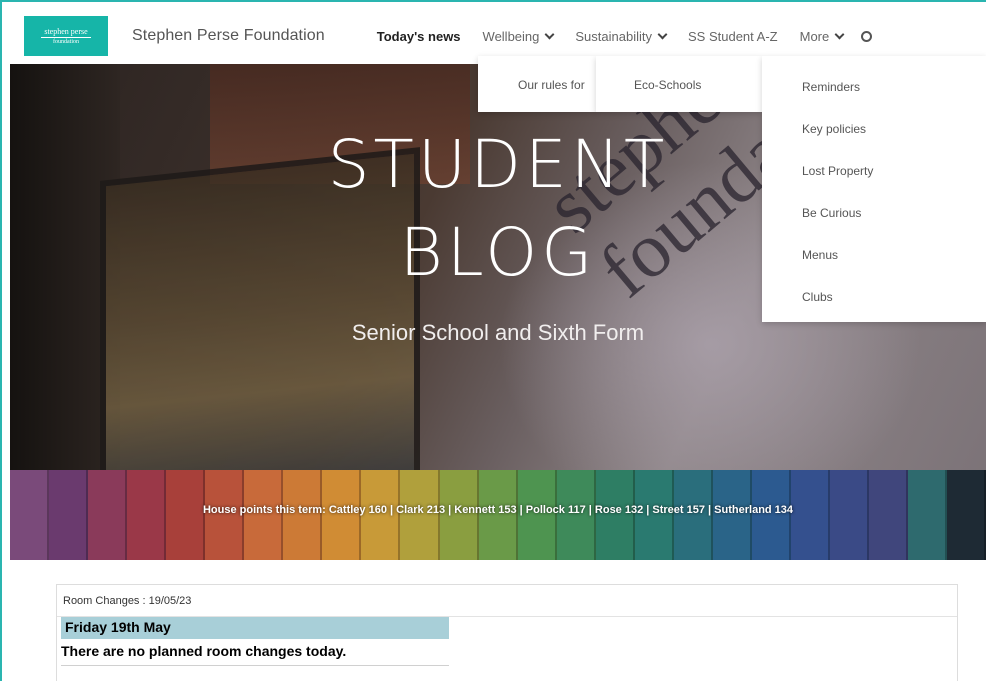 Image resolution: width=986 pixels, height=681 pixels. I want to click on room-changes-title: Room Changes : 19/05/23, so click(507, 601).